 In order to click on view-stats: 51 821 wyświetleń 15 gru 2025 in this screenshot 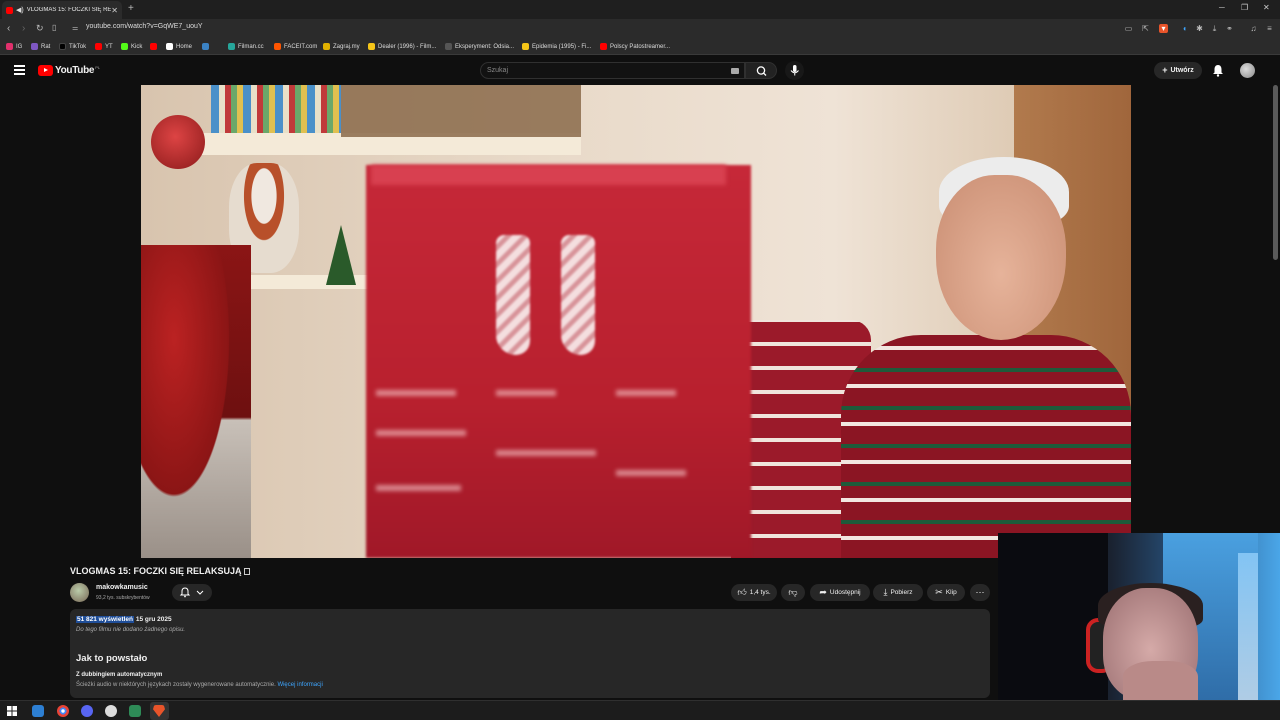, I will do `click(124, 619)`.